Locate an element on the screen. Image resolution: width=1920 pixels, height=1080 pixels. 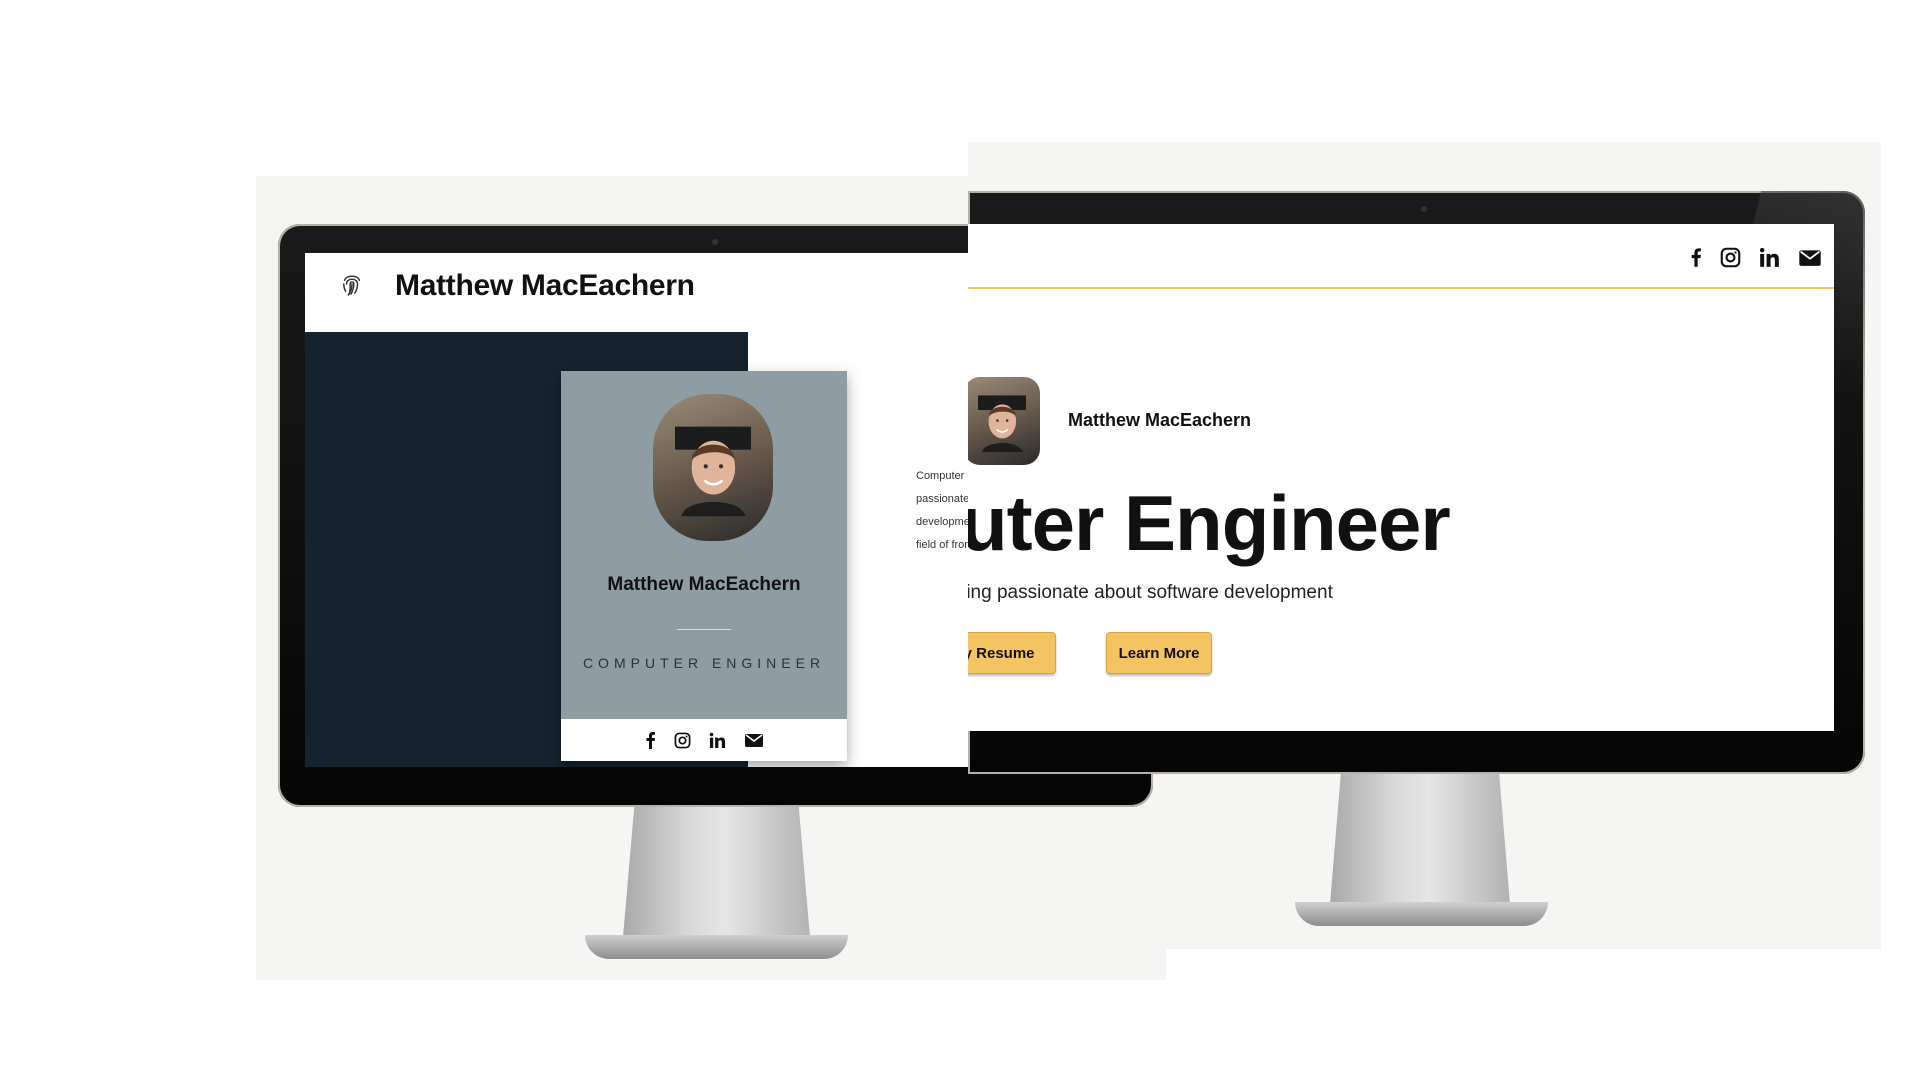
site-top-nav is located at coordinates (1401, 256).